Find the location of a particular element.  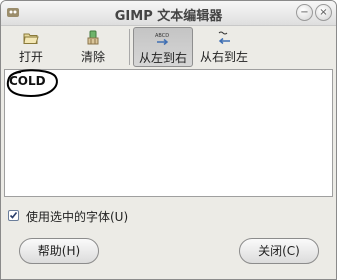

help-button: 帮助(H) is located at coordinates (59, 251).